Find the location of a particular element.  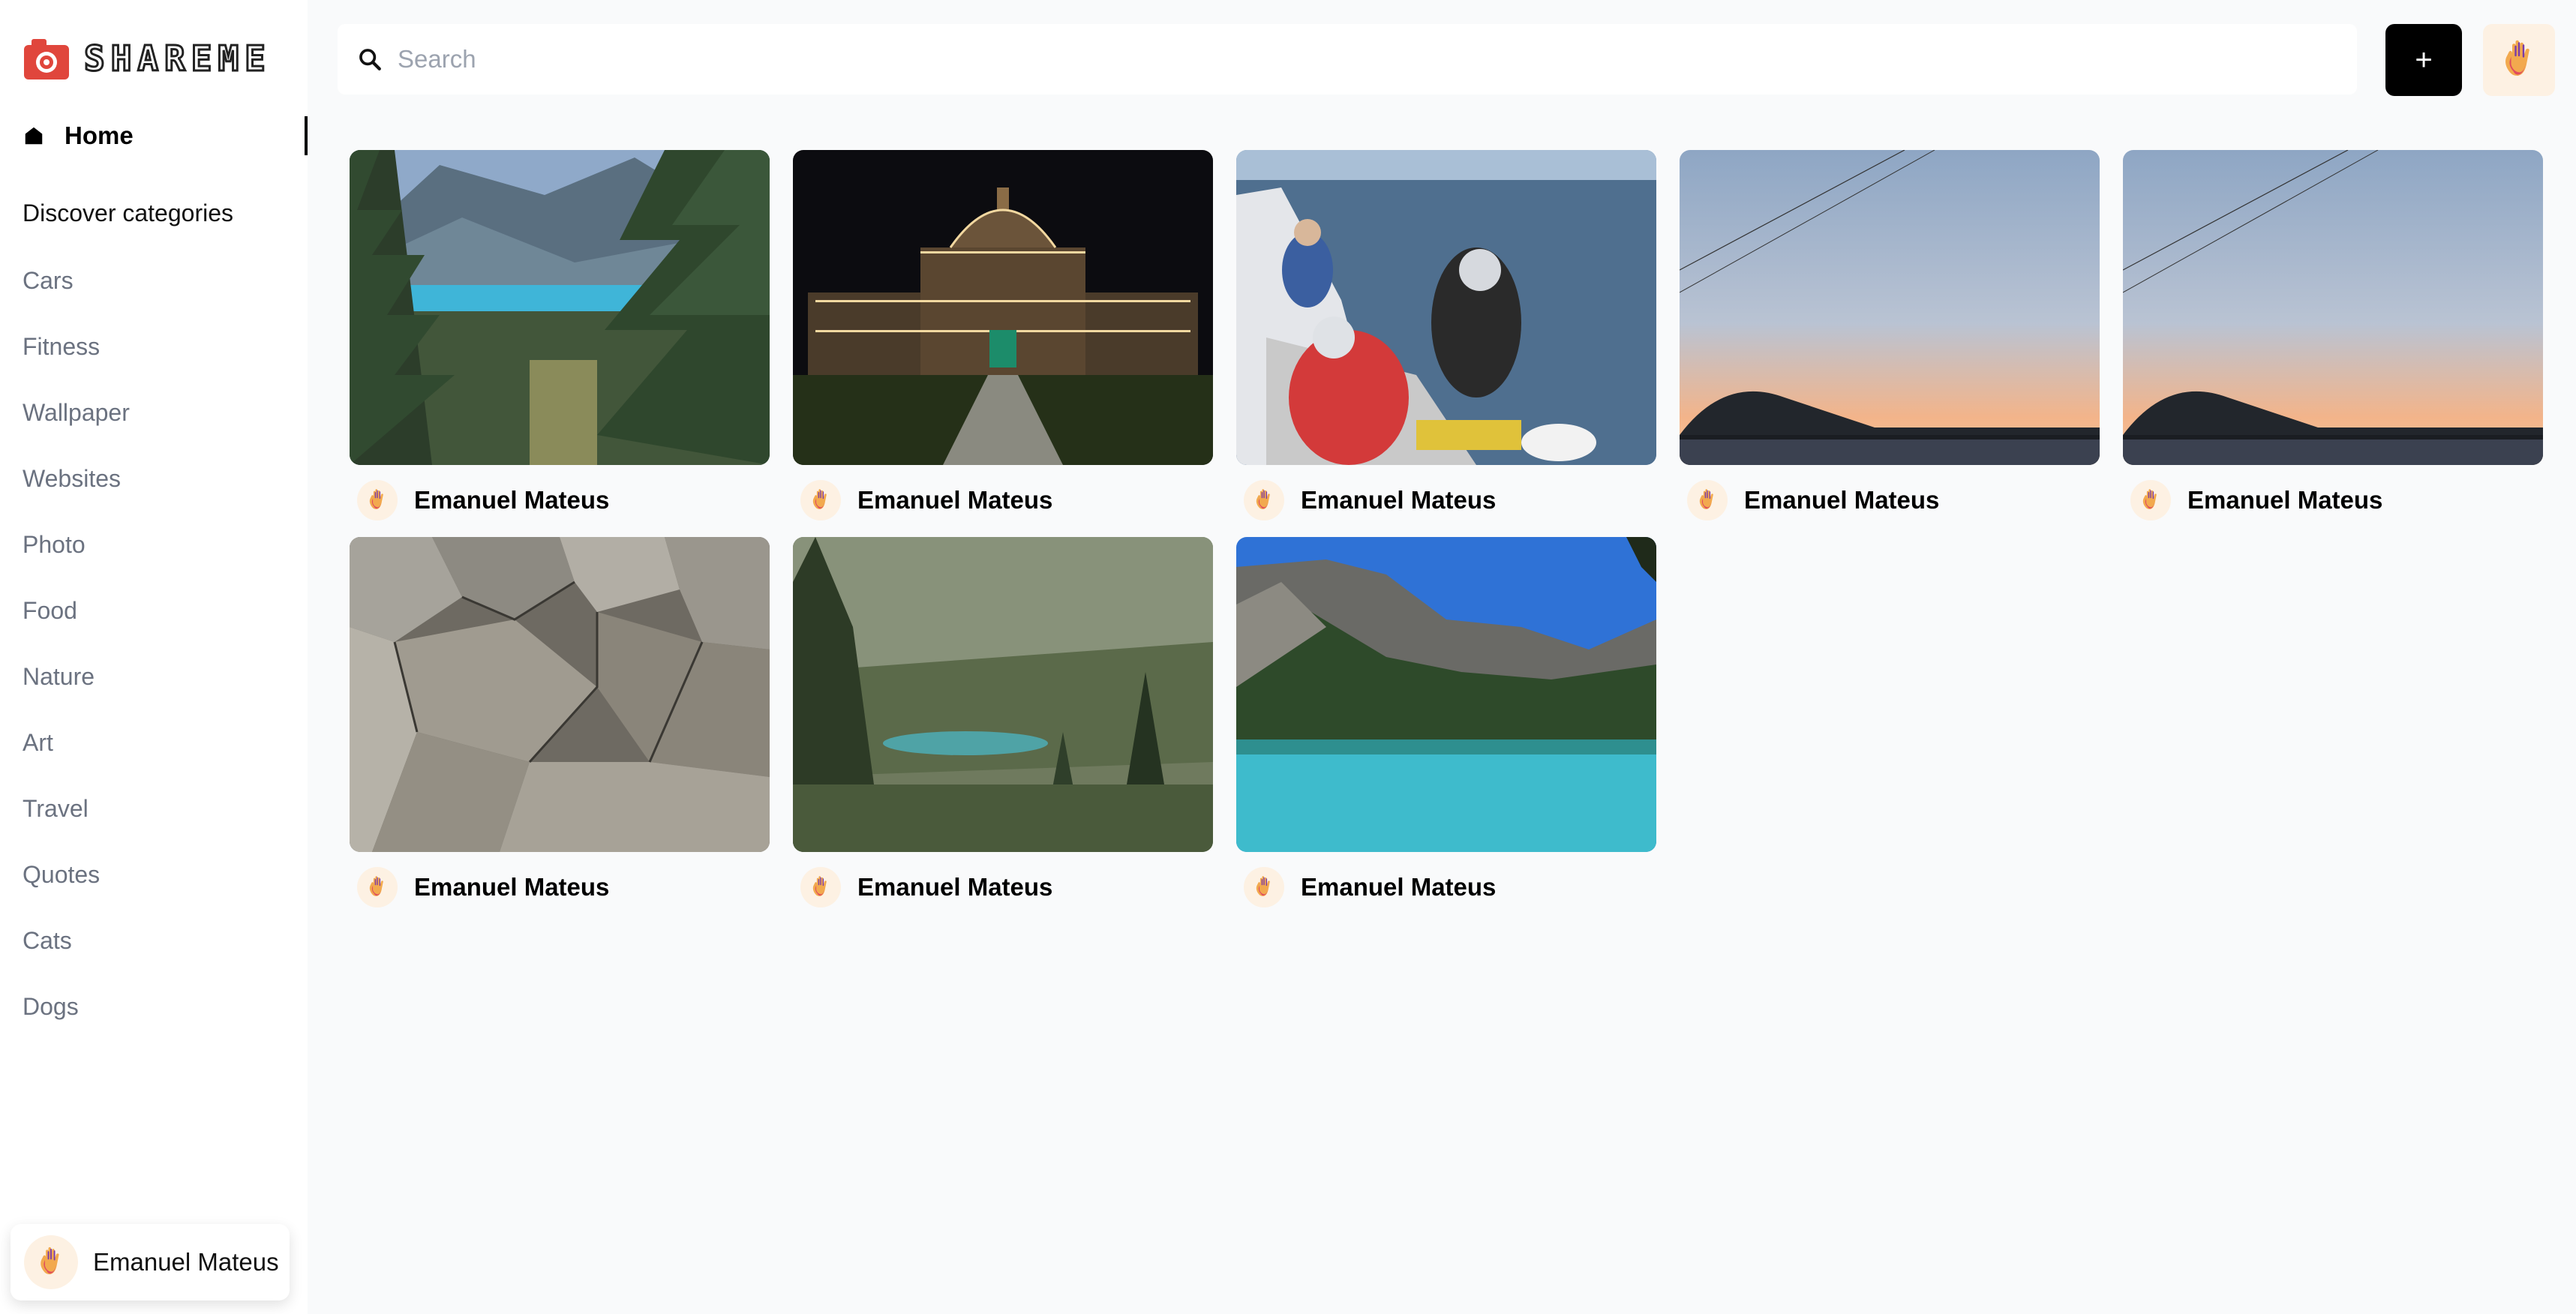

user-avatar-button is located at coordinates (2519, 60).